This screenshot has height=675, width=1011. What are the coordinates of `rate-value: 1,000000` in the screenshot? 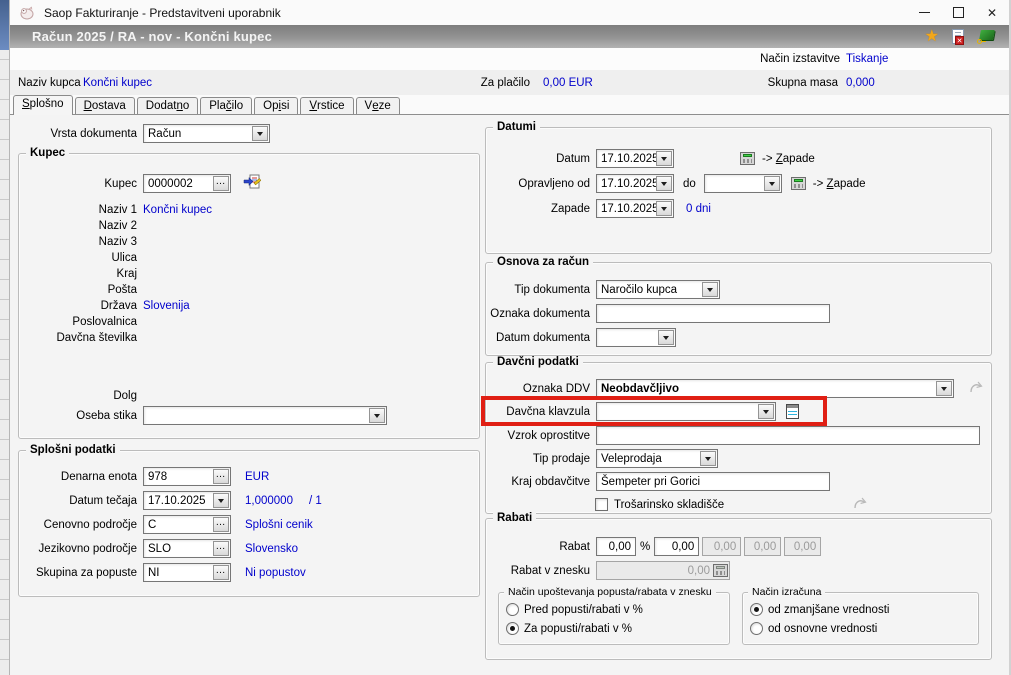 It's located at (269, 500).